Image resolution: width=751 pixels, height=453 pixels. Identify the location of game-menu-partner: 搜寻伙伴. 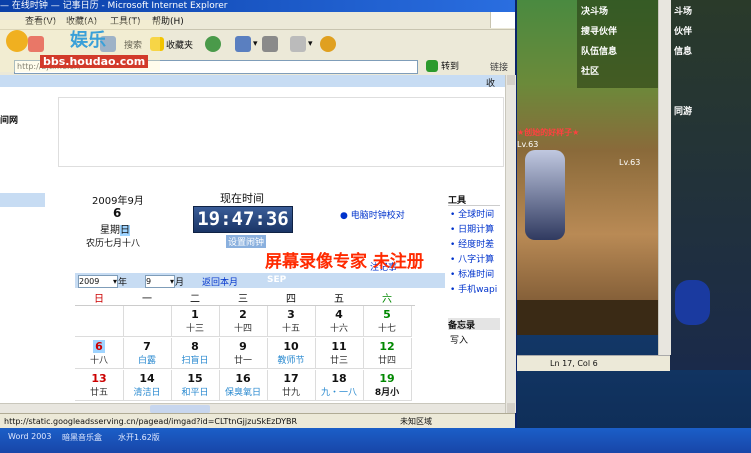
(599, 32).